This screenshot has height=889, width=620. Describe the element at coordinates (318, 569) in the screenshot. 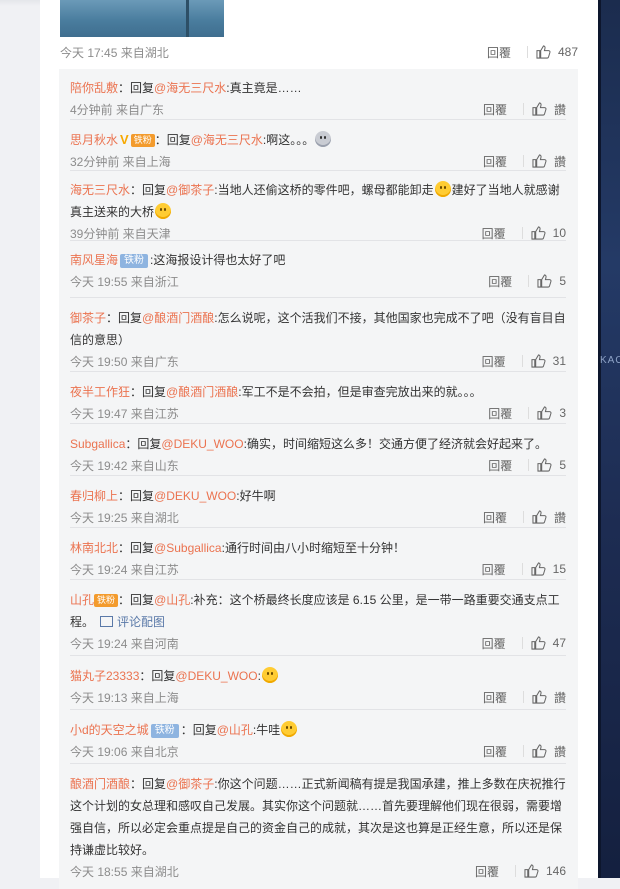

I see `reply-meta: 今天 19:24 来自江苏 回覆 15` at that location.